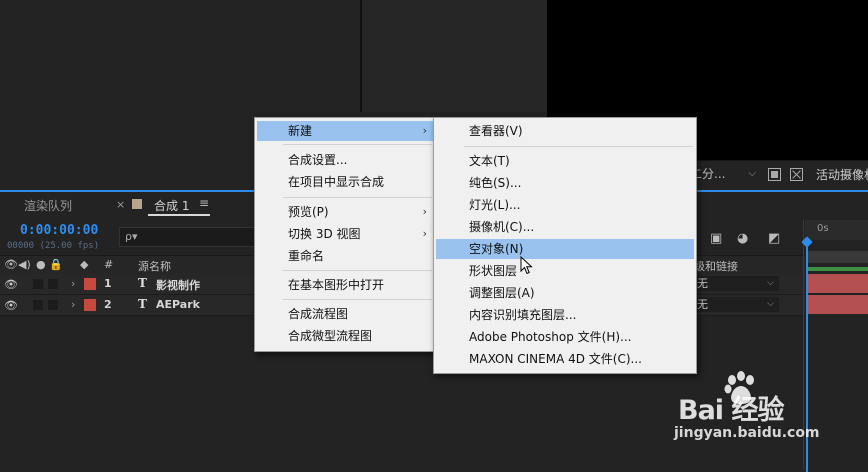 This screenshot has width=868, height=472. Describe the element at coordinates (565, 271) in the screenshot. I see `submenu-item-shape-layer: 形状图层` at that location.